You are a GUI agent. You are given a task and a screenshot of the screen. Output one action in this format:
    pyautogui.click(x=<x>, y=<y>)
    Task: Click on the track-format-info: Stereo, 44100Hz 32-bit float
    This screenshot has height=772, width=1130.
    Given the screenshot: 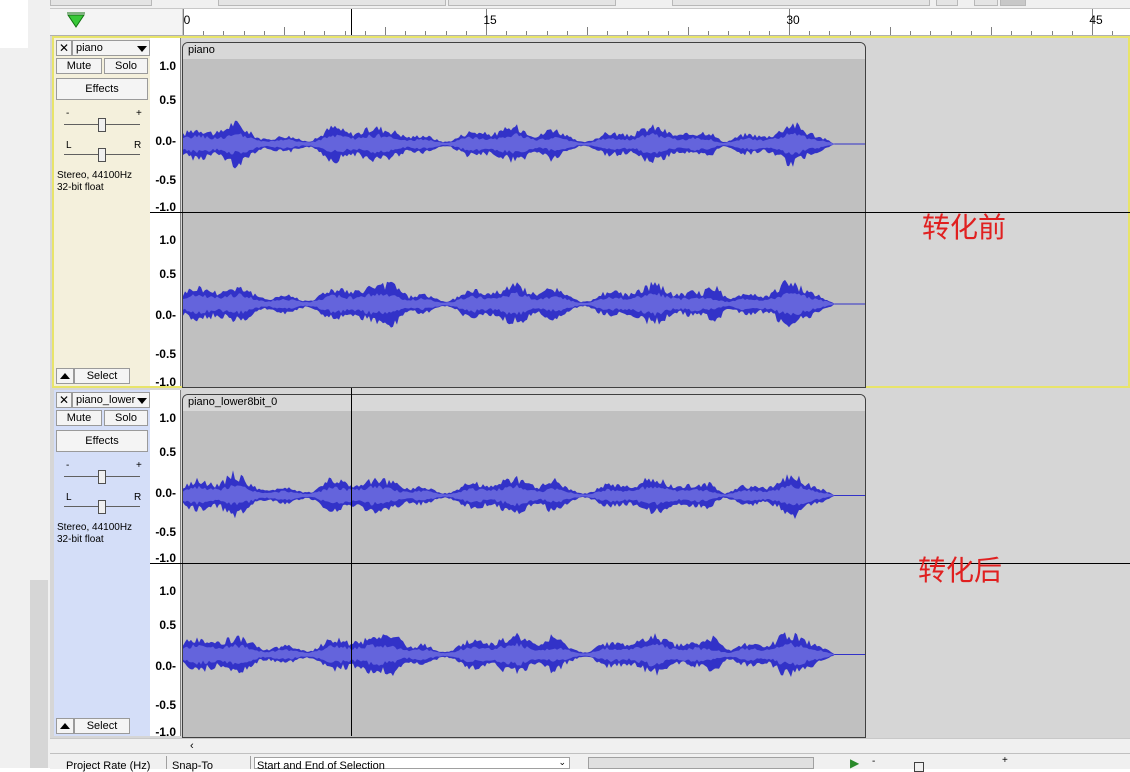 What is the action you would take?
    pyautogui.click(x=94, y=534)
    